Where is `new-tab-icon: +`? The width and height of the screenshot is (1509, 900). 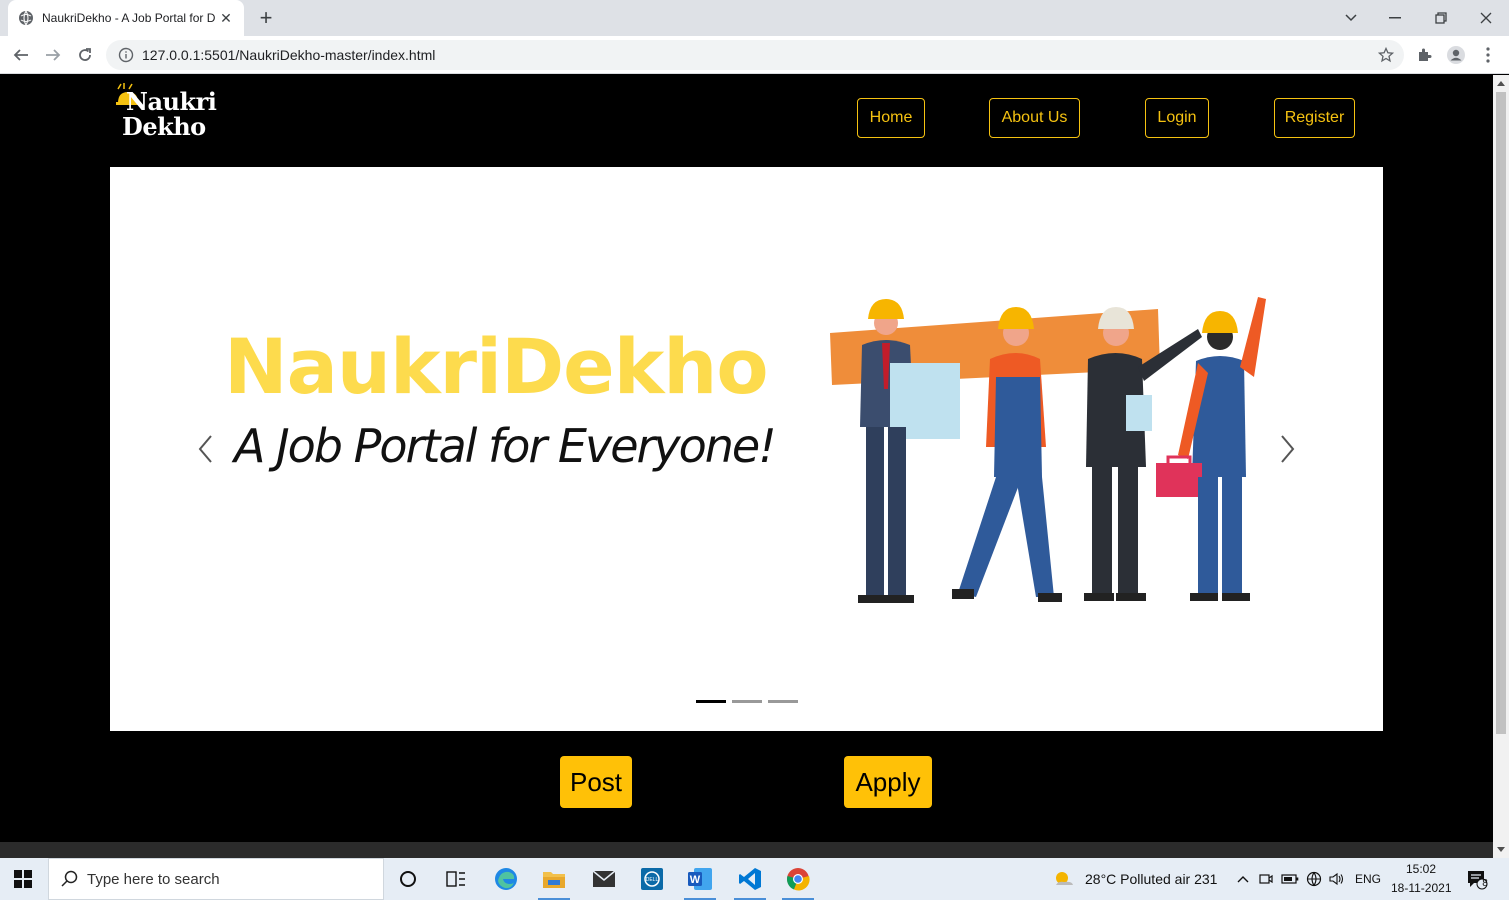 new-tab-icon: + is located at coordinates (266, 17).